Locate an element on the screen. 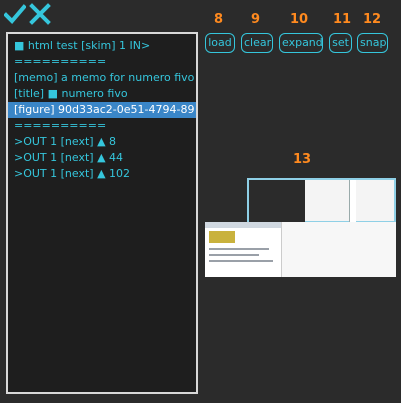 This screenshot has width=401, height=403. list-item: ■ html test [skim] 1 IN> is located at coordinates (102, 46).